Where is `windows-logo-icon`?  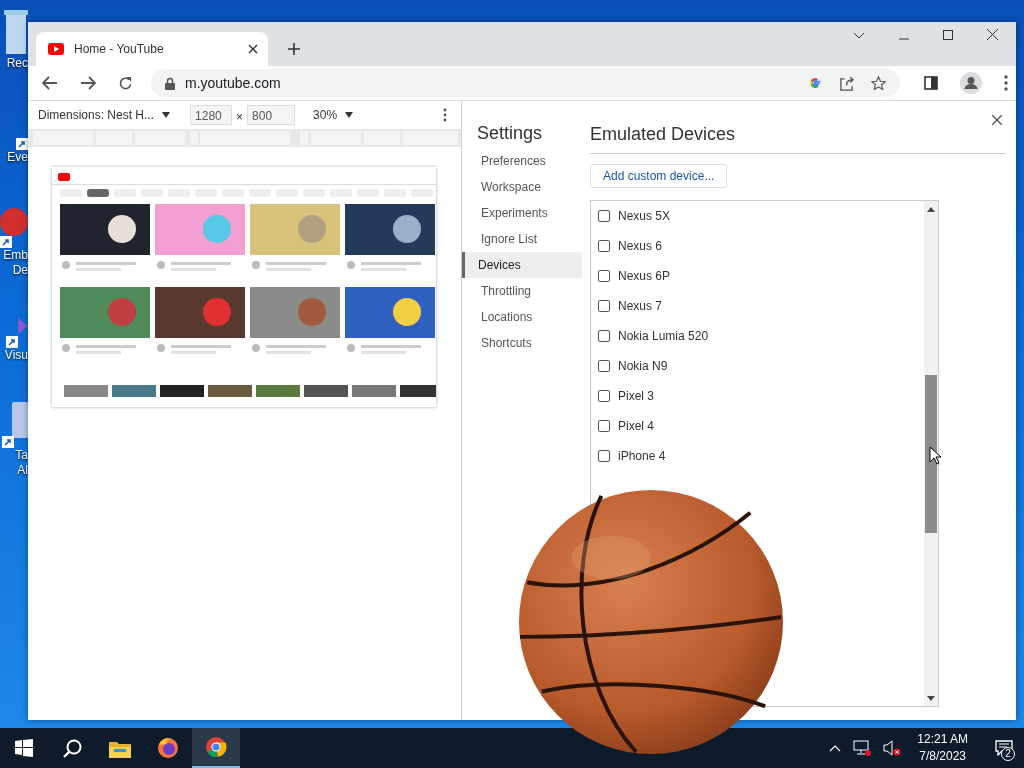 windows-logo-icon is located at coordinates (24, 748).